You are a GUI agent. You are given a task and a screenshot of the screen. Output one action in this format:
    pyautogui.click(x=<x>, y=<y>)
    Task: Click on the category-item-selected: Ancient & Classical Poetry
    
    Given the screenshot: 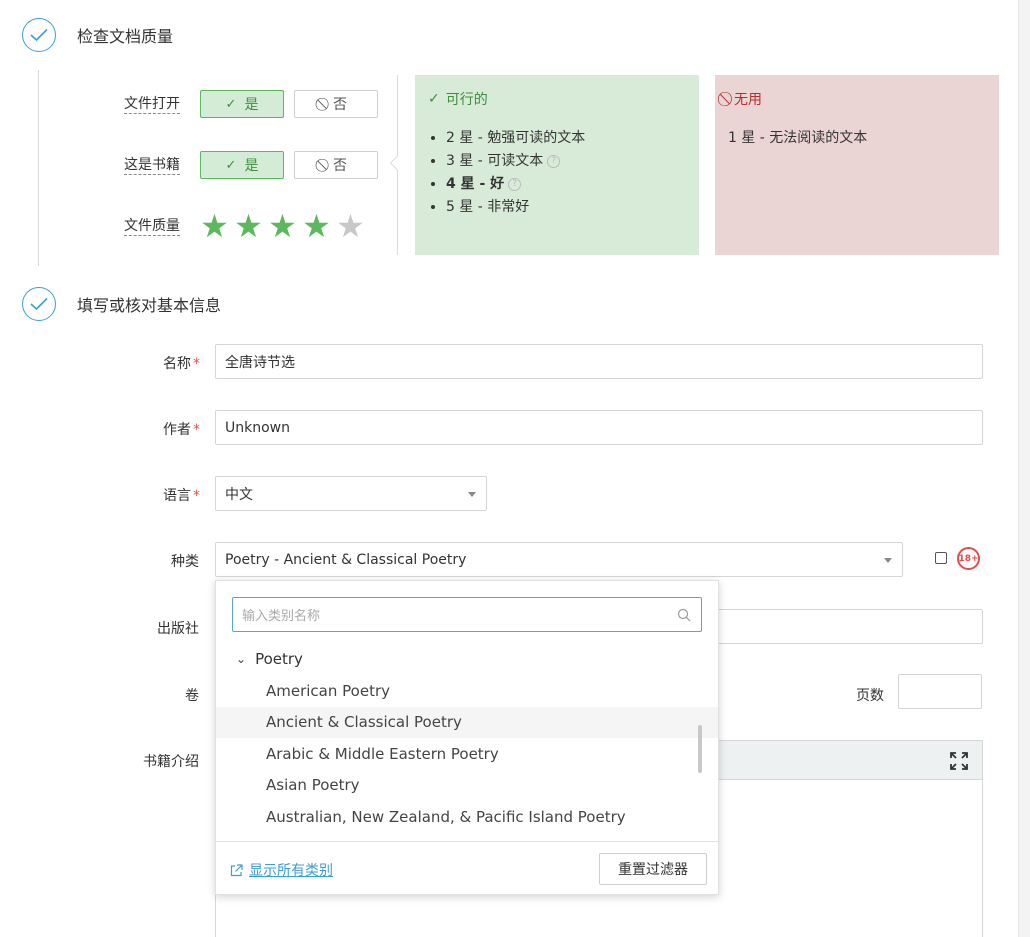 What is the action you would take?
    pyautogui.click(x=467, y=722)
    